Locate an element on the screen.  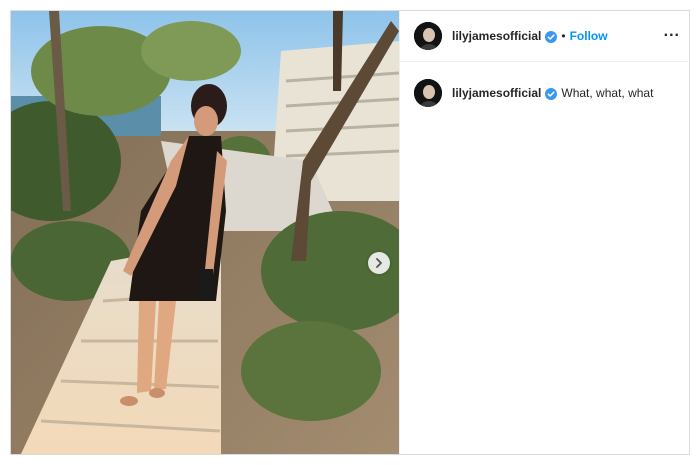
caption-username: lilyjamesofficial is located at coordinates (496, 93).